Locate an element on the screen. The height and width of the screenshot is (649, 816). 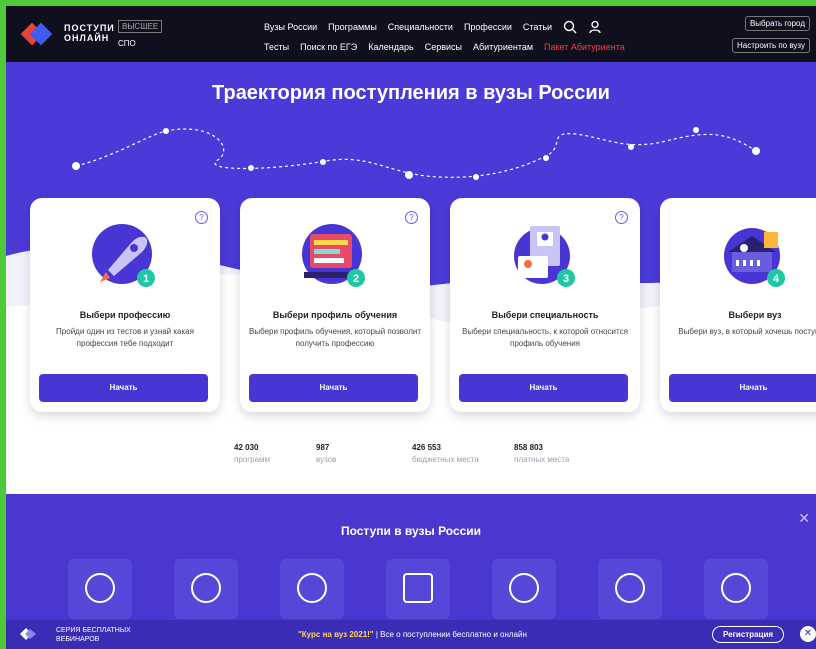
card-title: Выбери вуз is located at coordinates (755, 315).